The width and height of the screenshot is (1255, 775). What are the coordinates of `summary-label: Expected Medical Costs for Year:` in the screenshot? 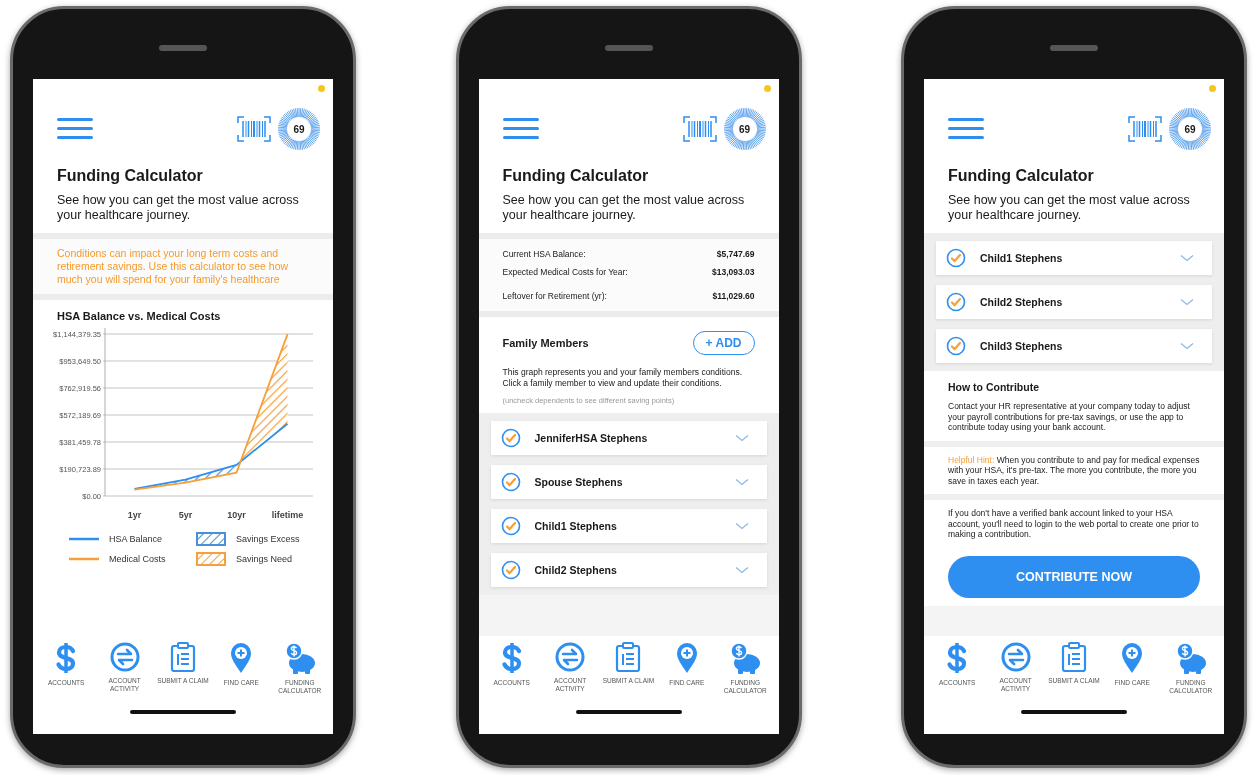 It's located at (565, 272).